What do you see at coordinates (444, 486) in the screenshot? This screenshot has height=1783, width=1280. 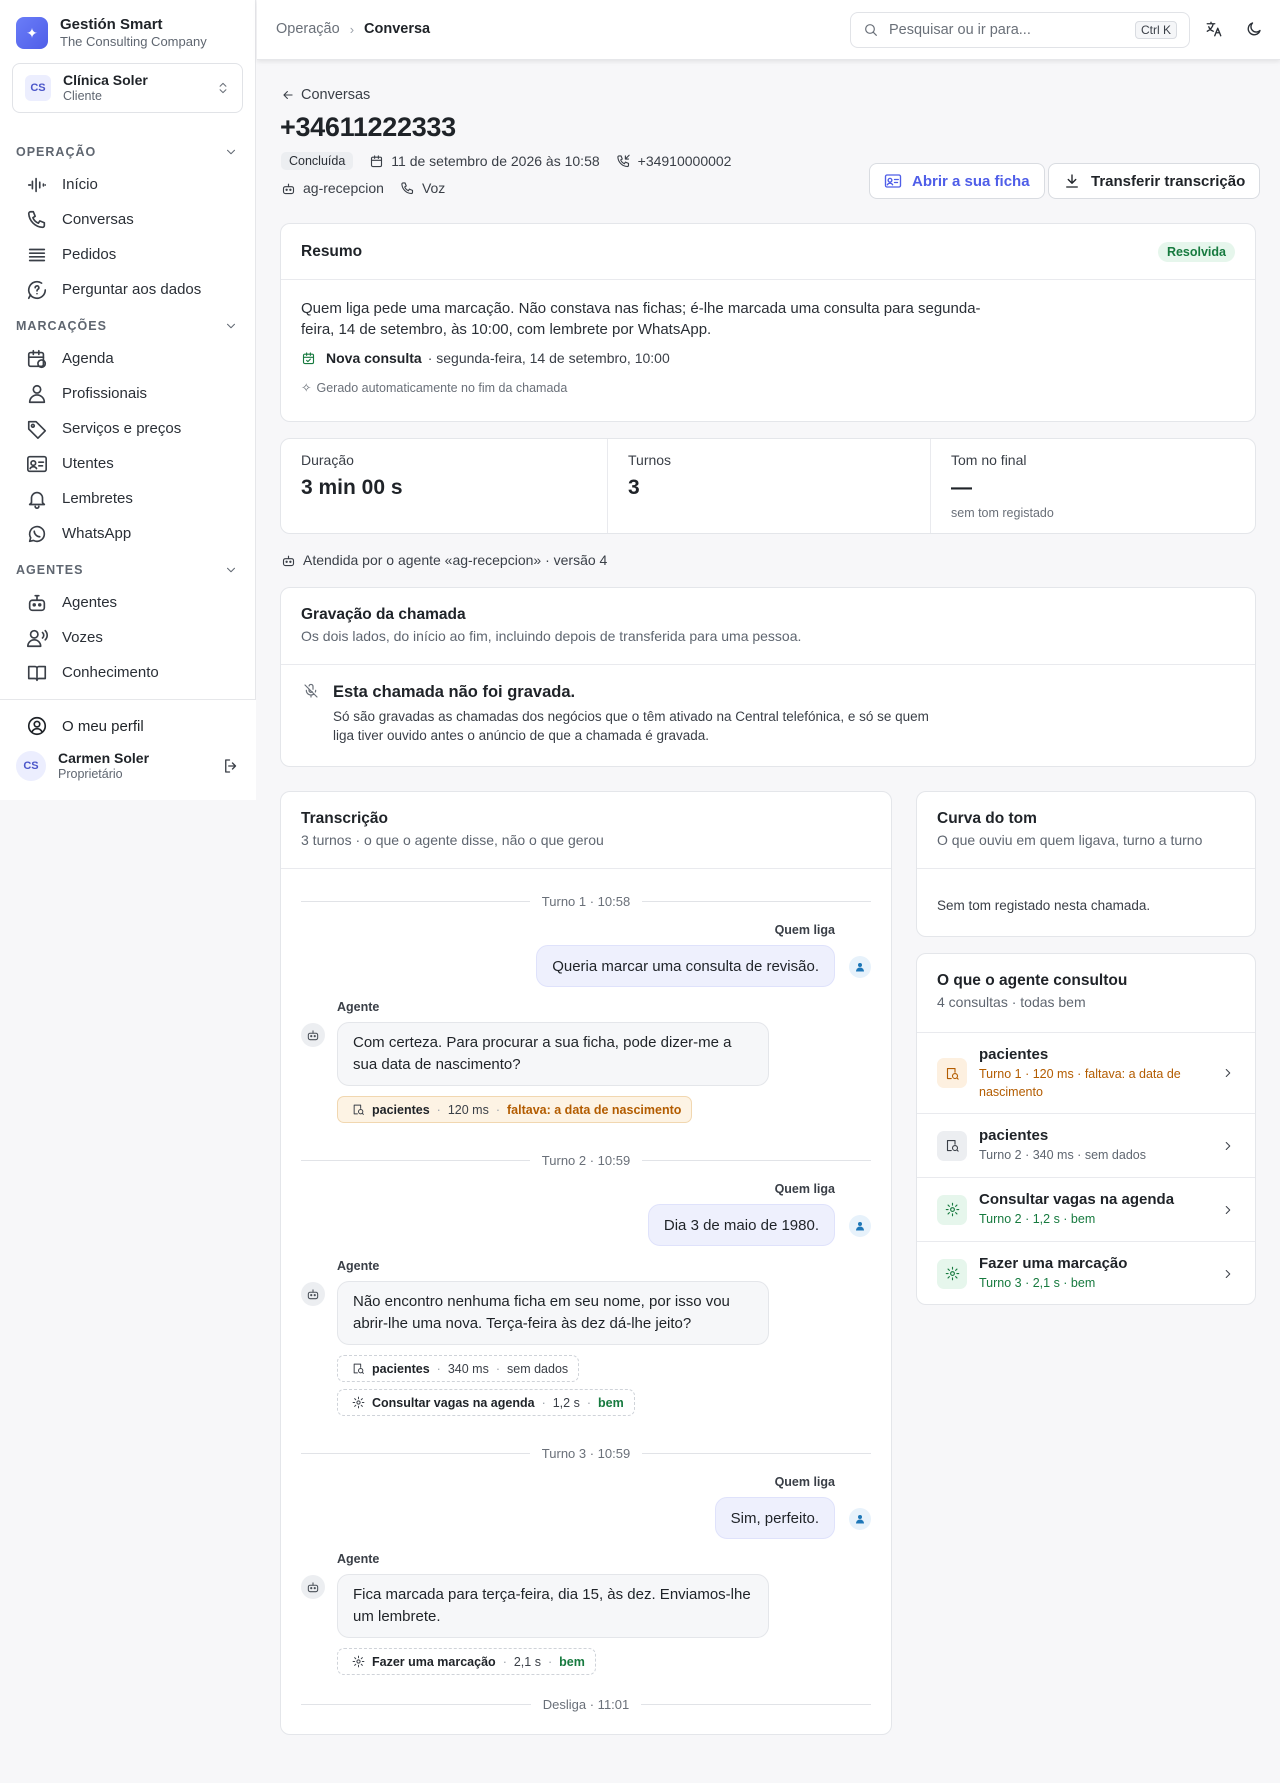 I see `stat-duration: Duração 3 min 00 s` at bounding box center [444, 486].